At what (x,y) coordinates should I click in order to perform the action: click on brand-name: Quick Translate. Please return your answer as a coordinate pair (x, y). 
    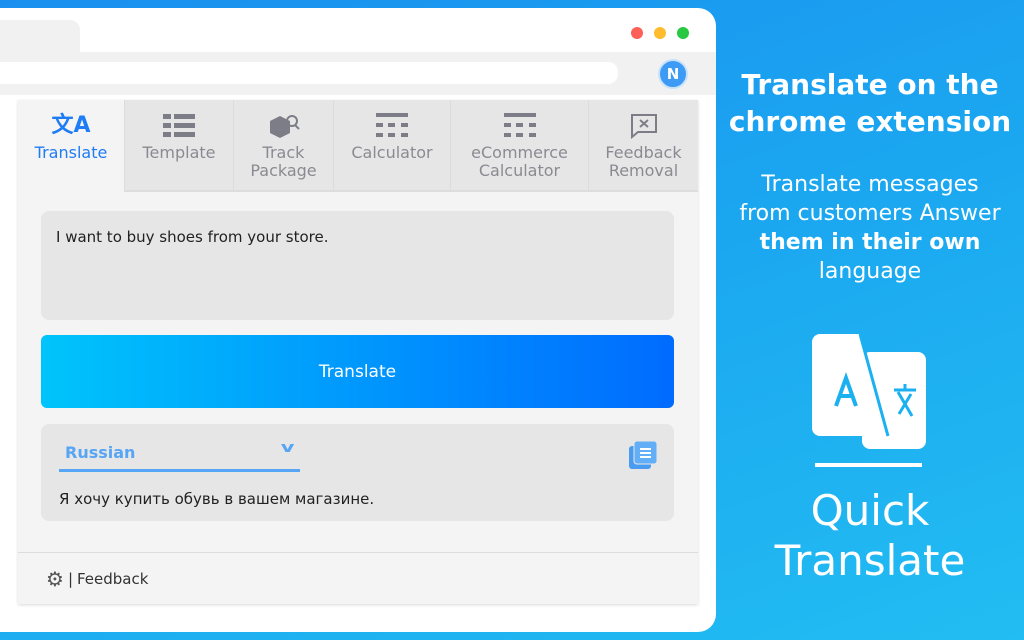
    Looking at the image, I should click on (870, 535).